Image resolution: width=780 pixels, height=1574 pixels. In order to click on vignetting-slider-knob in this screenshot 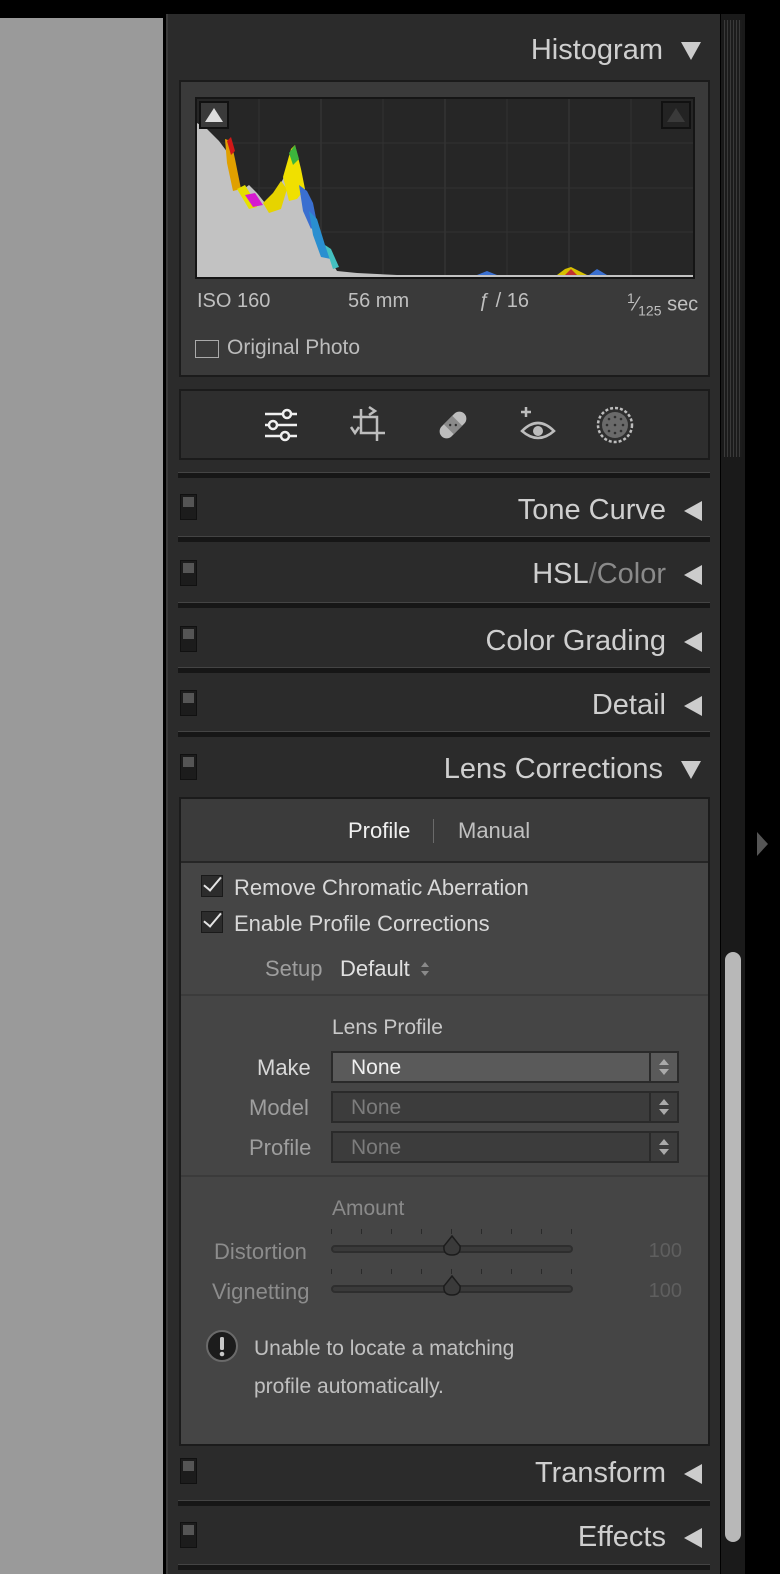, I will do `click(452, 1286)`.